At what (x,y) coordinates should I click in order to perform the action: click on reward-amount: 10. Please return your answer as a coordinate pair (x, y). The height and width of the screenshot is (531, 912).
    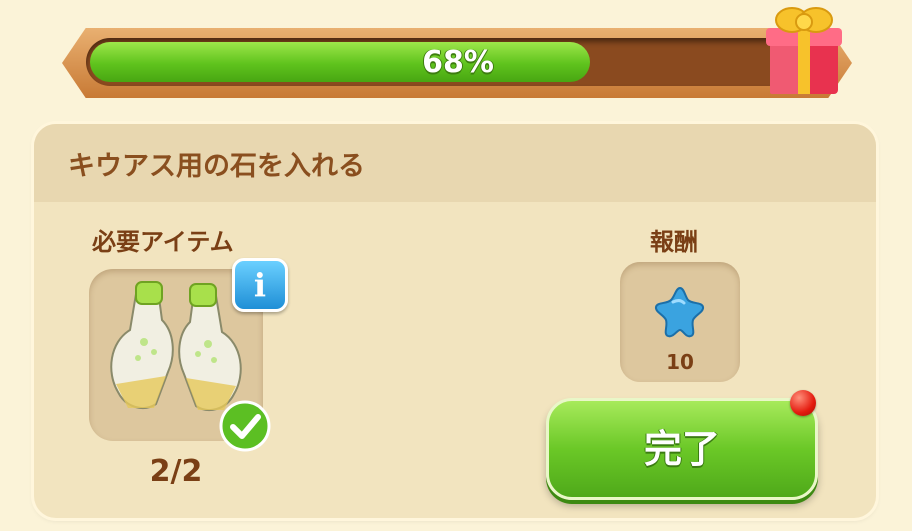
    Looking at the image, I should click on (680, 362).